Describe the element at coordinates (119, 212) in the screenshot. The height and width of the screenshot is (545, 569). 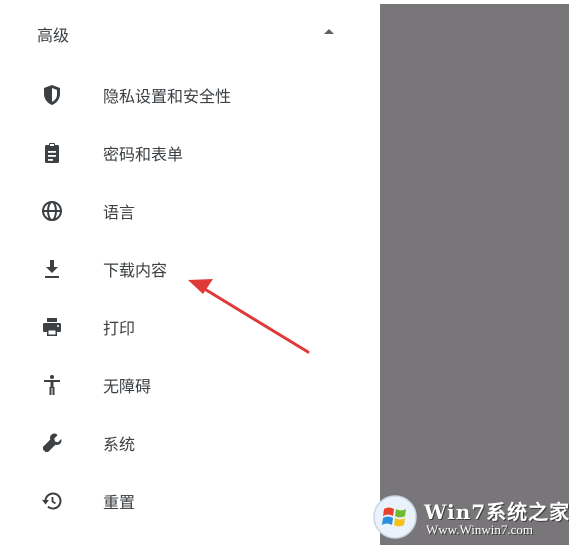
I see `menu-item-label: 语言` at that location.